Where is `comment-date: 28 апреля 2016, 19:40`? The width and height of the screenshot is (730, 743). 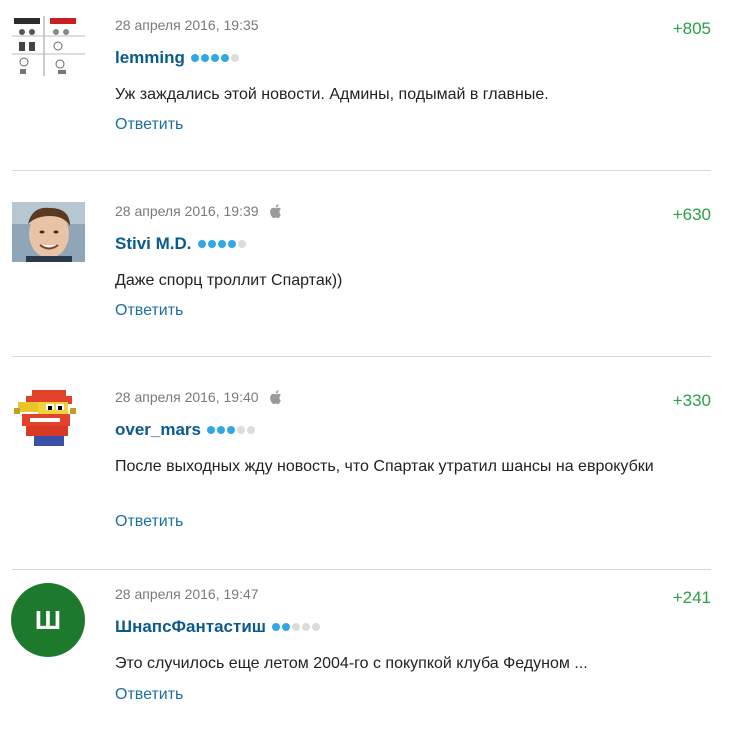 comment-date: 28 апреля 2016, 19:40 is located at coordinates (187, 397).